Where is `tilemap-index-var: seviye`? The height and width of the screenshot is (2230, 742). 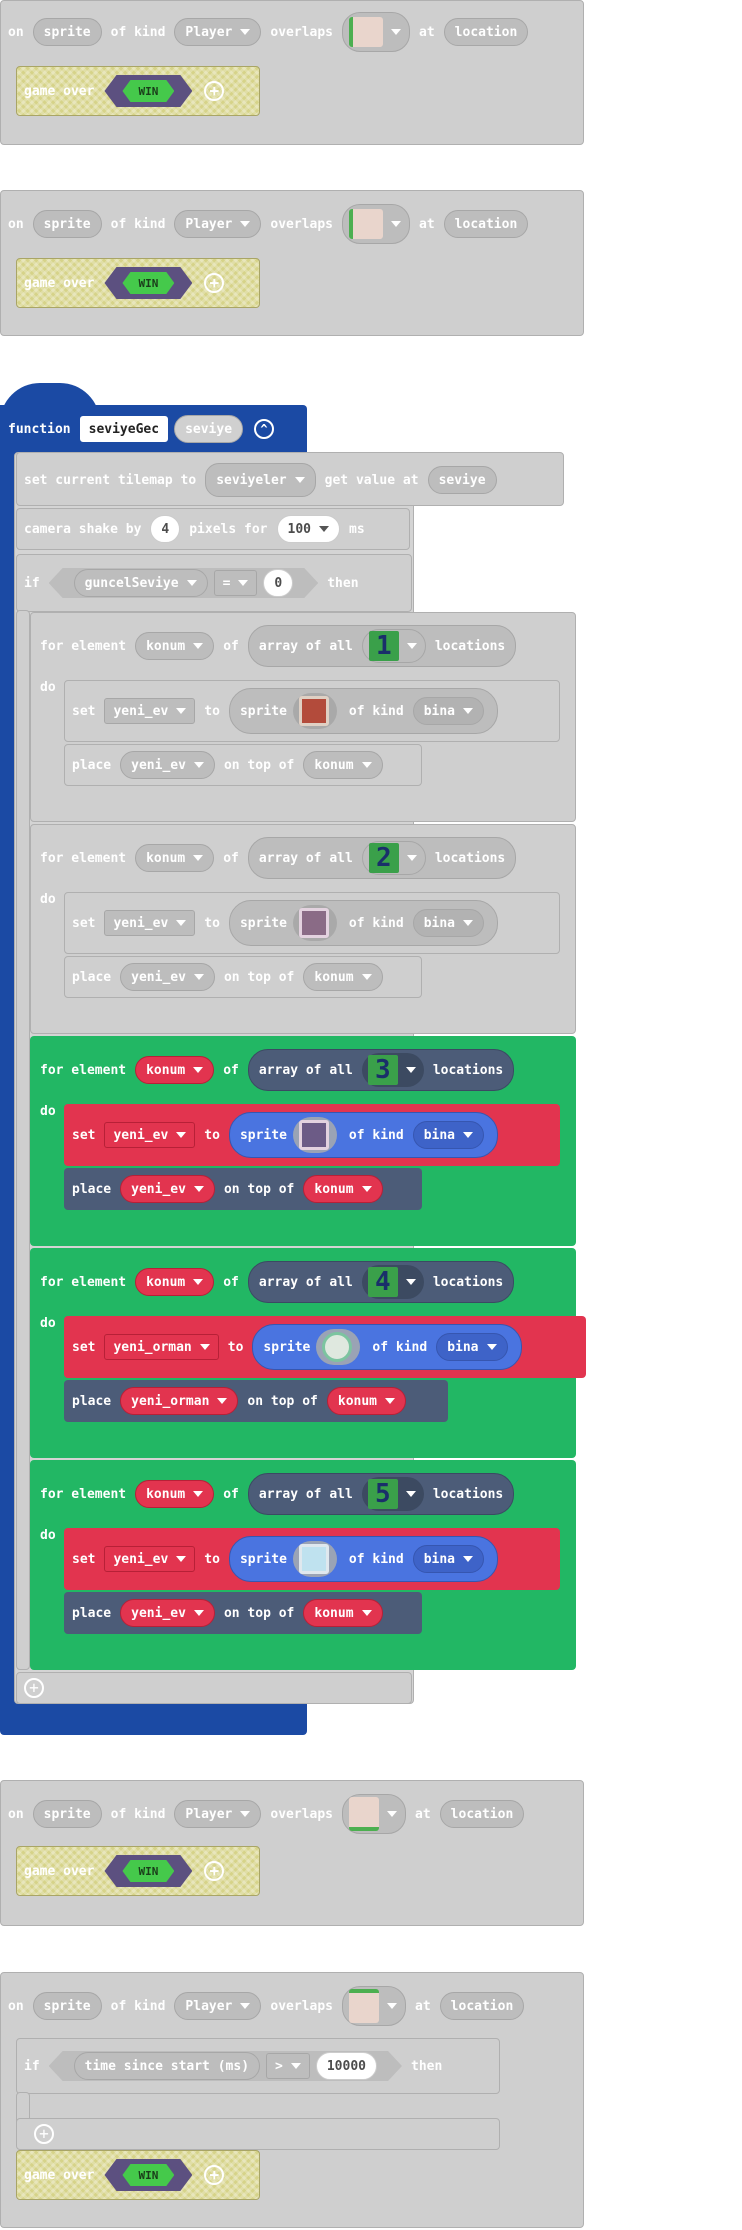 tilemap-index-var: seviye is located at coordinates (462, 480).